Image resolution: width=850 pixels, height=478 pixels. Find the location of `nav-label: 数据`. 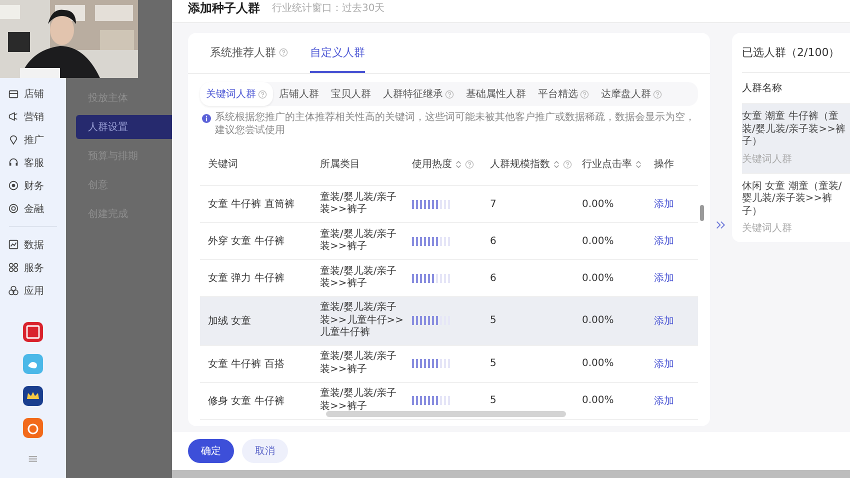

nav-label: 数据 is located at coordinates (34, 245).